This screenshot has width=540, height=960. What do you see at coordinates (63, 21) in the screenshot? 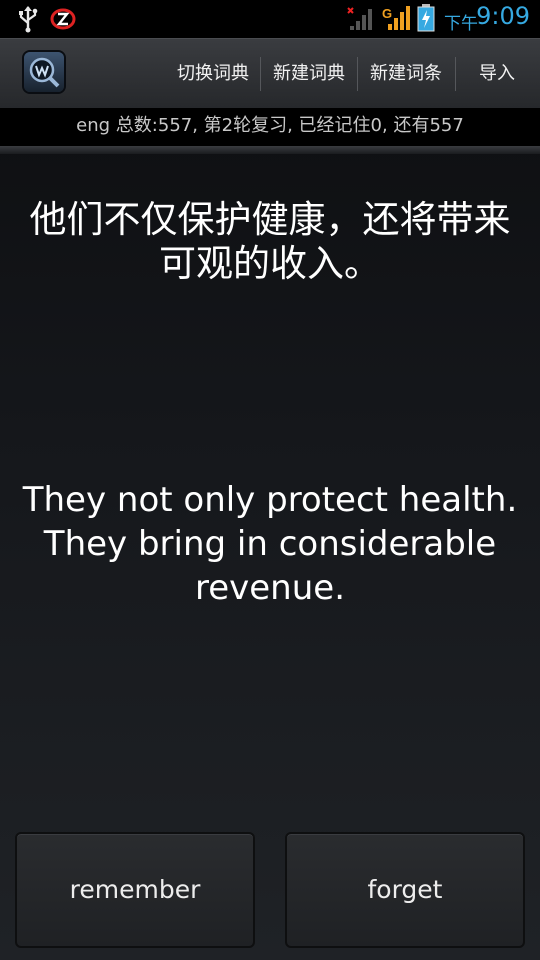
I see `notification-z-icon` at bounding box center [63, 21].